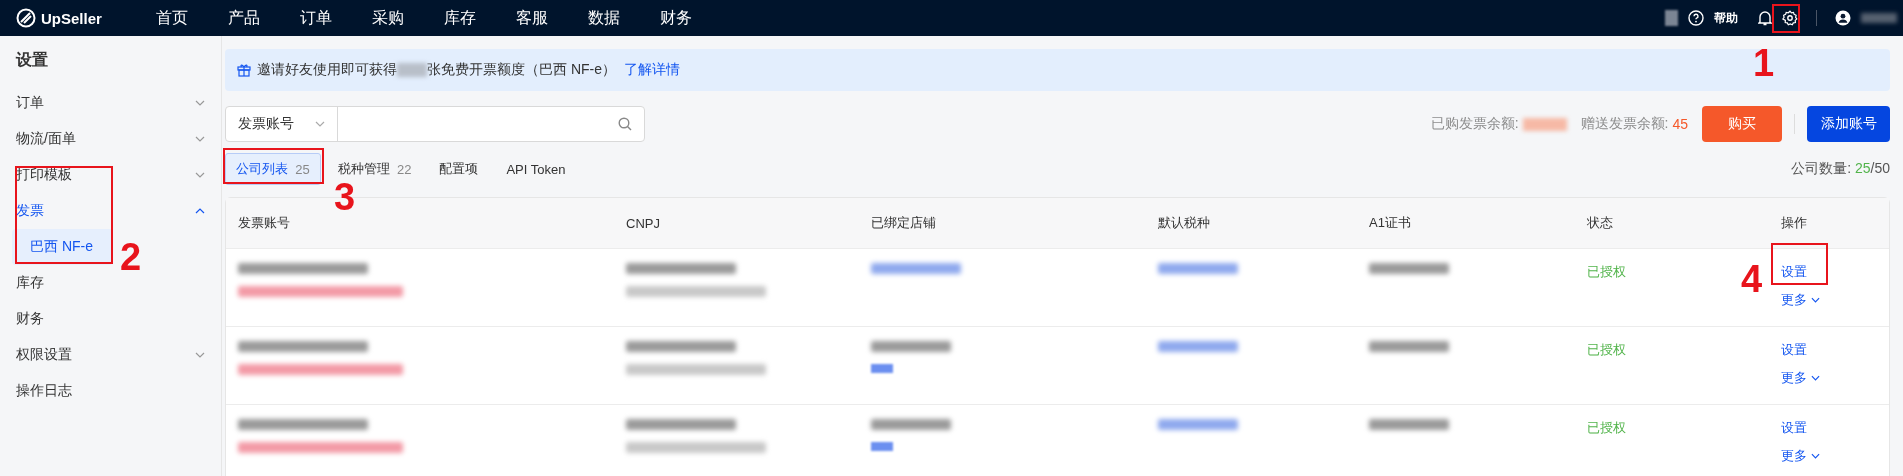  What do you see at coordinates (1726, 18) in the screenshot?
I see `help-link: 帮助` at bounding box center [1726, 18].